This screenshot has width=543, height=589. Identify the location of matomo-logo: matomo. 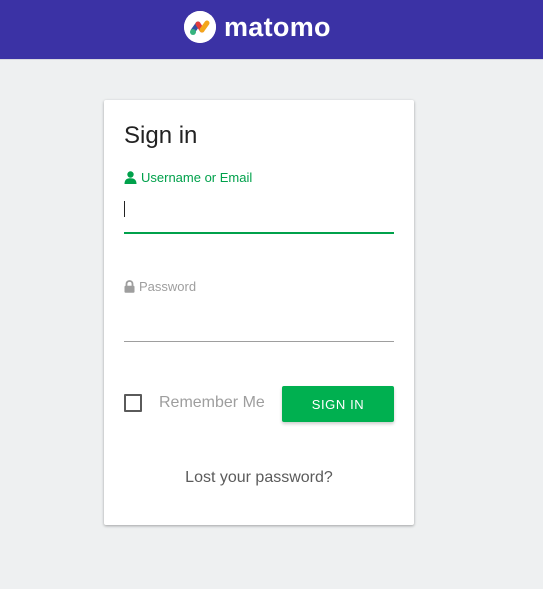
(257, 27).